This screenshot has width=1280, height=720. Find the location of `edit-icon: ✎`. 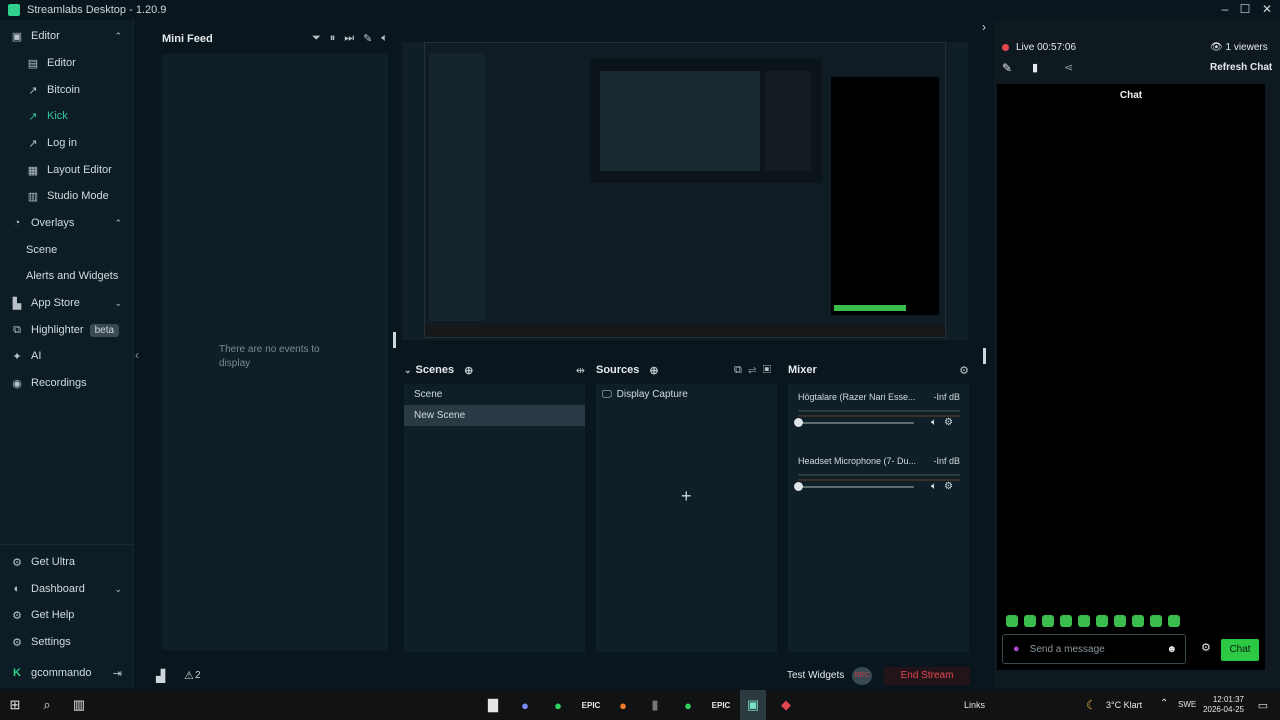

edit-icon: ✎ is located at coordinates (1007, 68).